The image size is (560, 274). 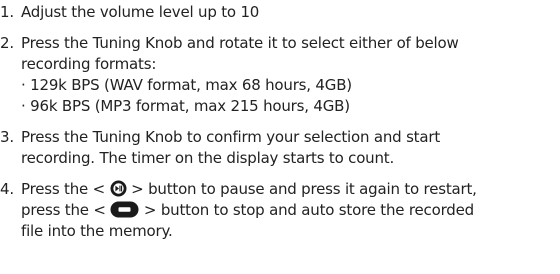 What do you see at coordinates (63, 189) in the screenshot?
I see `text-fragment: Press the <` at bounding box center [63, 189].